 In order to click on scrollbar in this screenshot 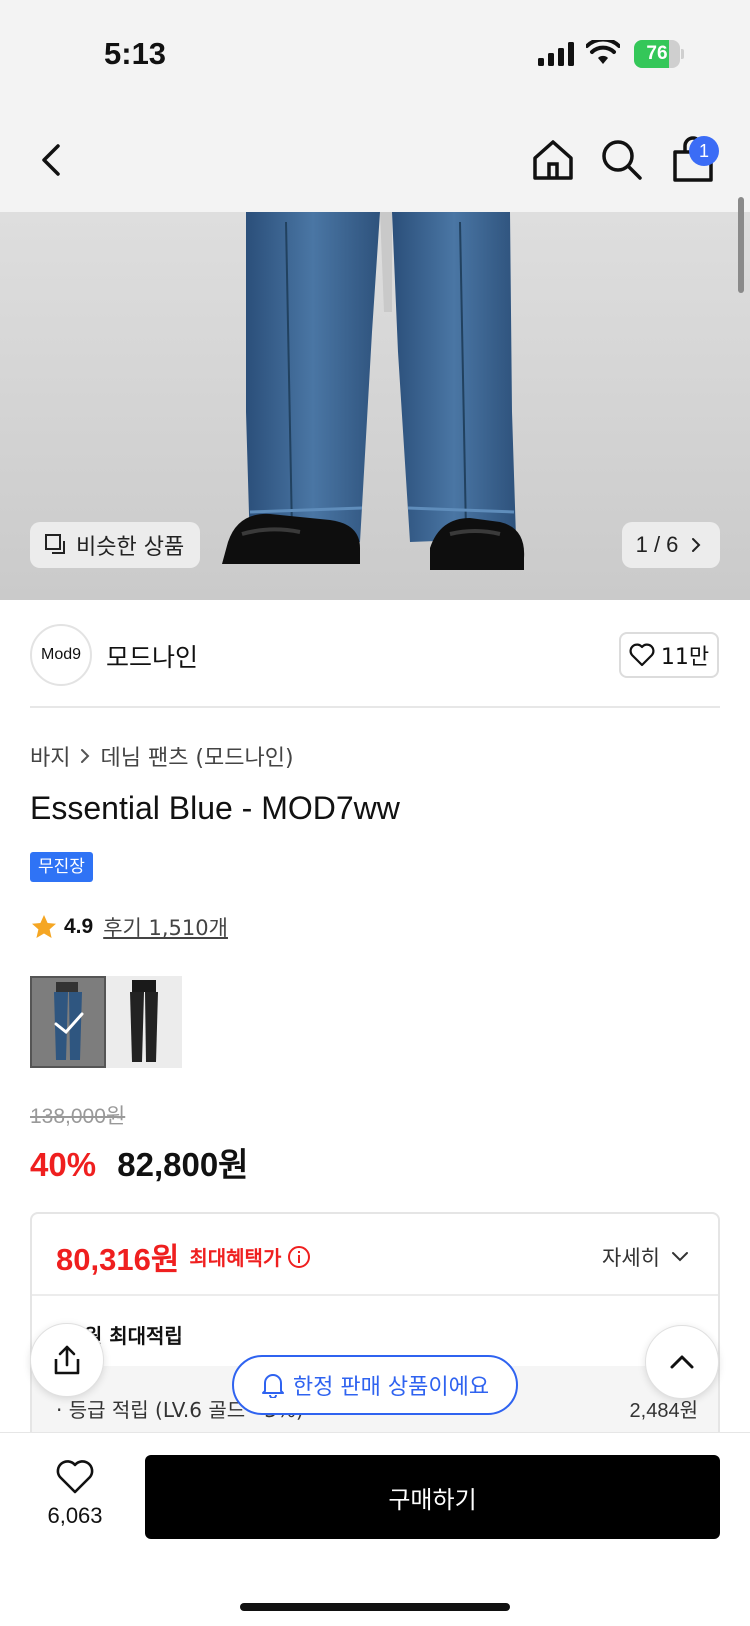, I will do `click(741, 245)`.